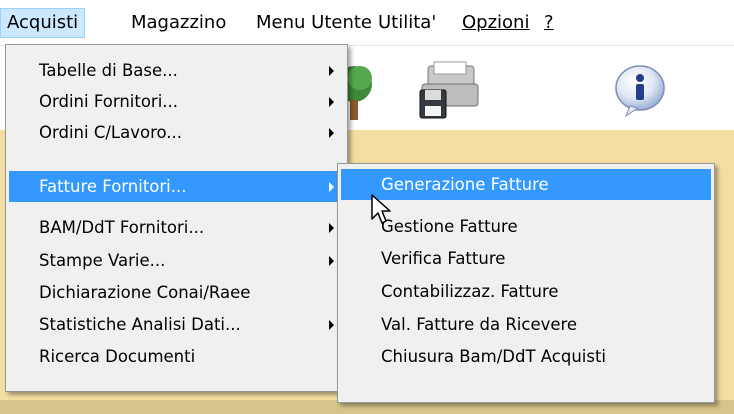 The width and height of the screenshot is (734, 414). I want to click on menu-item-verifica-fatture: Verifica Fatture, so click(526, 258).